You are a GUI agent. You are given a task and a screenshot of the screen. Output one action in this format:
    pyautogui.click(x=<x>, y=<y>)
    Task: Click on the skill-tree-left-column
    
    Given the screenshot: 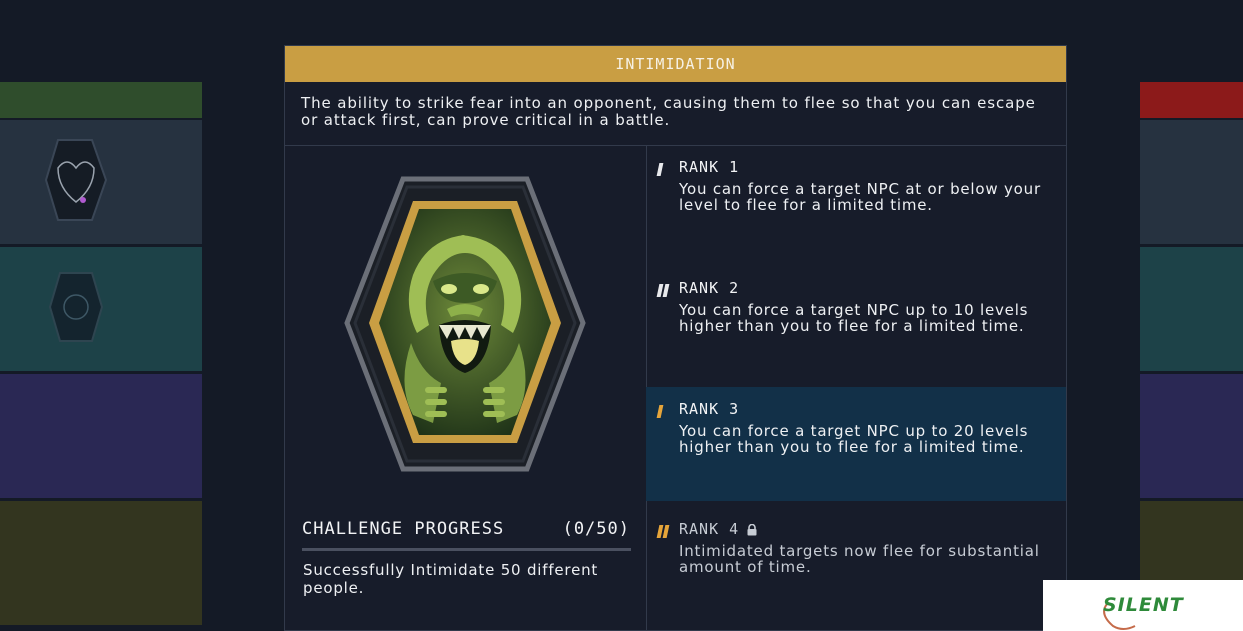 What is the action you would take?
    pyautogui.click(x=101, y=353)
    